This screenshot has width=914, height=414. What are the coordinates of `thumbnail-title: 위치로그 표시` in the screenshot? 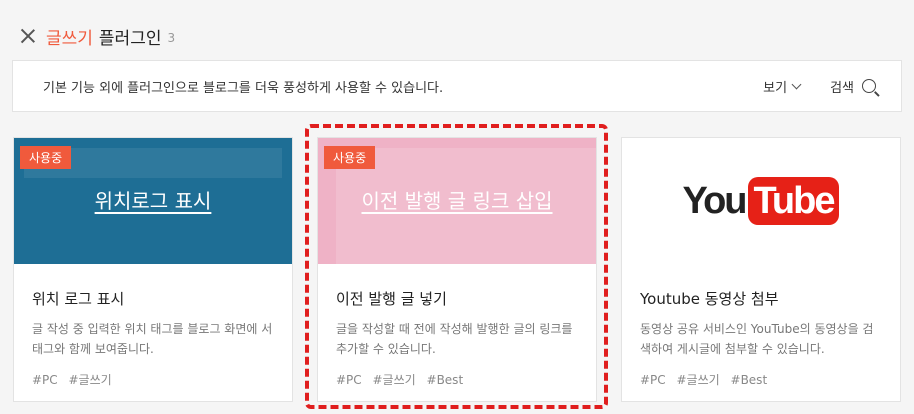 It's located at (153, 201).